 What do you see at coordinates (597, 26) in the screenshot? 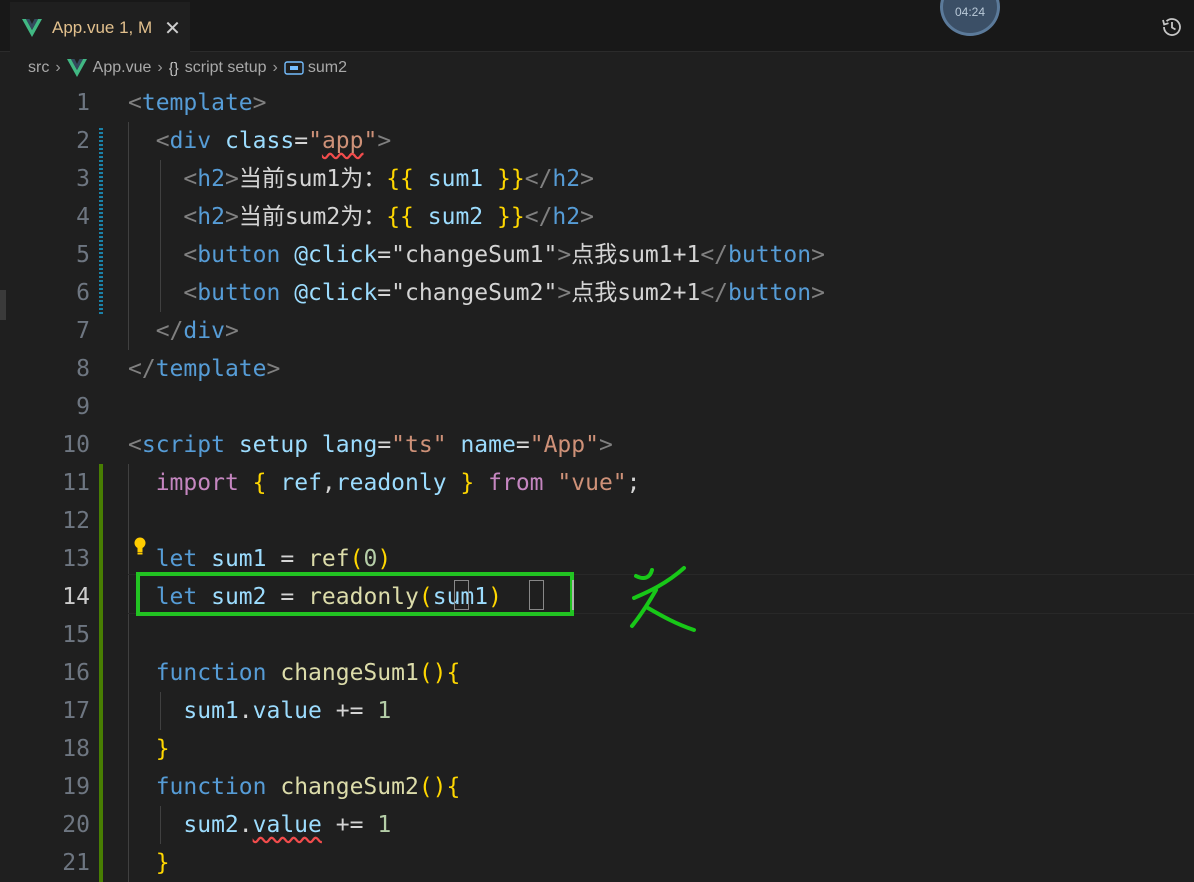
I see `tab-bar: App.vue 1, M ✕ 04:24` at bounding box center [597, 26].